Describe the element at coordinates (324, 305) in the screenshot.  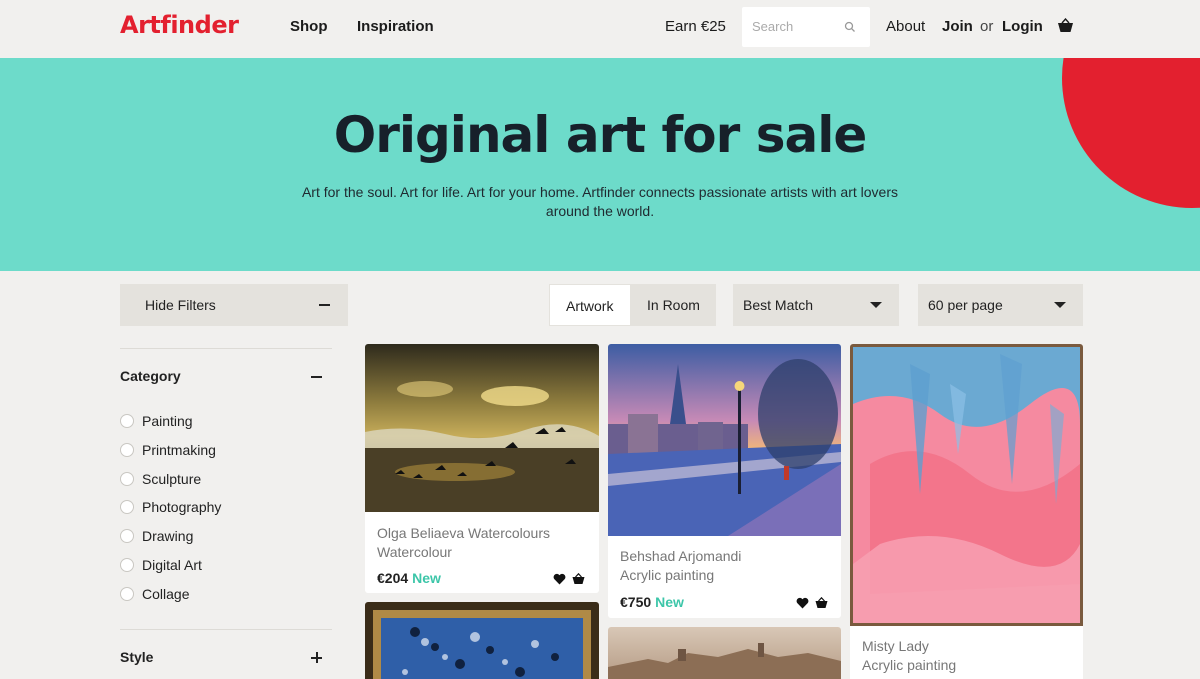
I see `minus-icon` at that location.